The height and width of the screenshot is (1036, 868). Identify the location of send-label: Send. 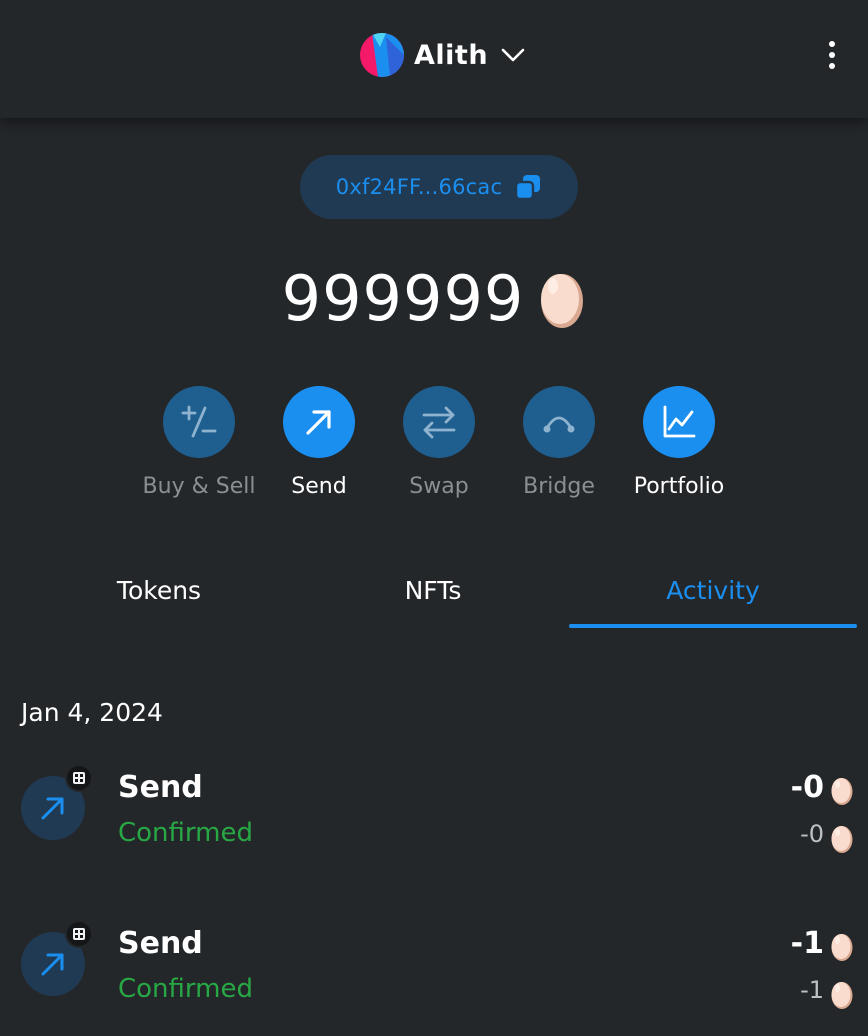
(319, 486).